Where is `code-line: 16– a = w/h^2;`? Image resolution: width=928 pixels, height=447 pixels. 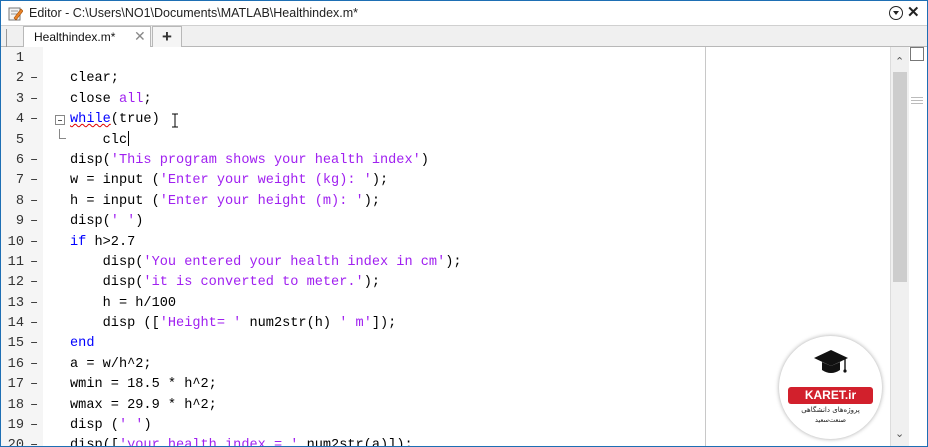
code-line: 16– a = w/h^2; is located at coordinates (353, 365).